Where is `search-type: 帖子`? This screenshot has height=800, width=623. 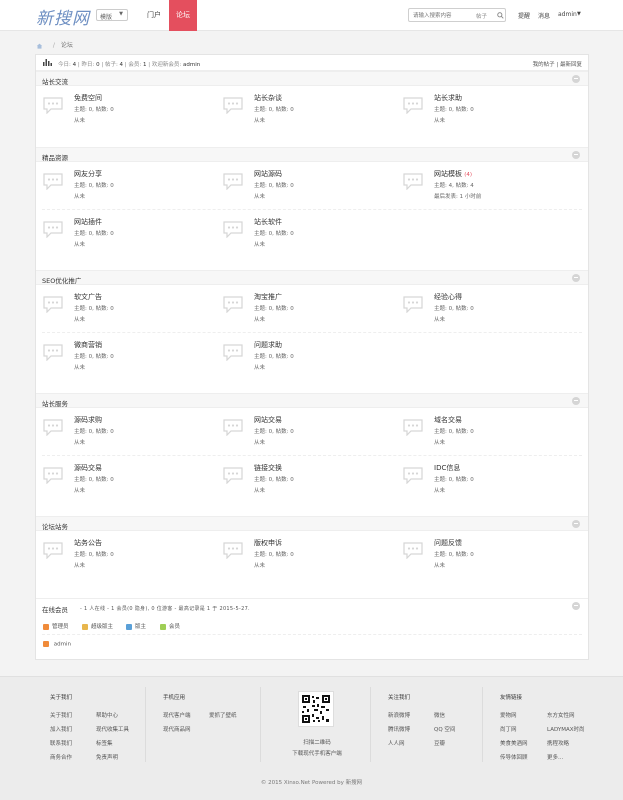 search-type: 帖子 is located at coordinates (481, 16).